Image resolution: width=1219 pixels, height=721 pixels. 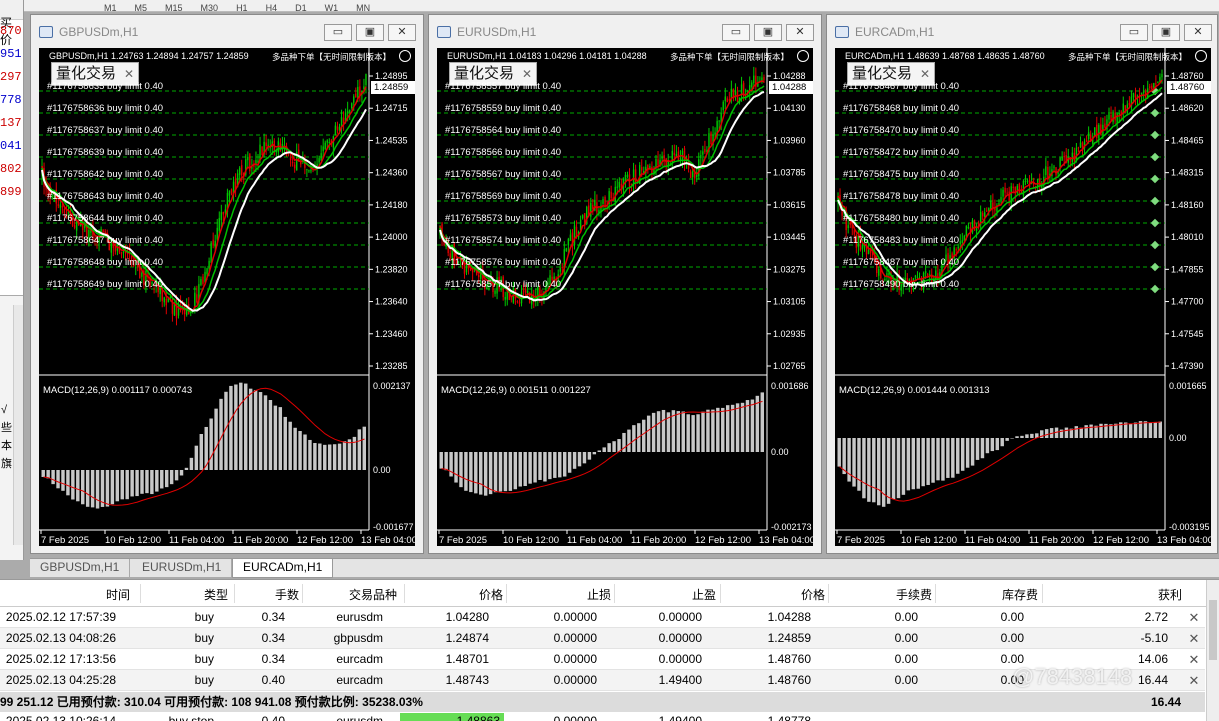 What do you see at coordinates (216, 594) in the screenshot?
I see `column-header: 类型` at bounding box center [216, 594].